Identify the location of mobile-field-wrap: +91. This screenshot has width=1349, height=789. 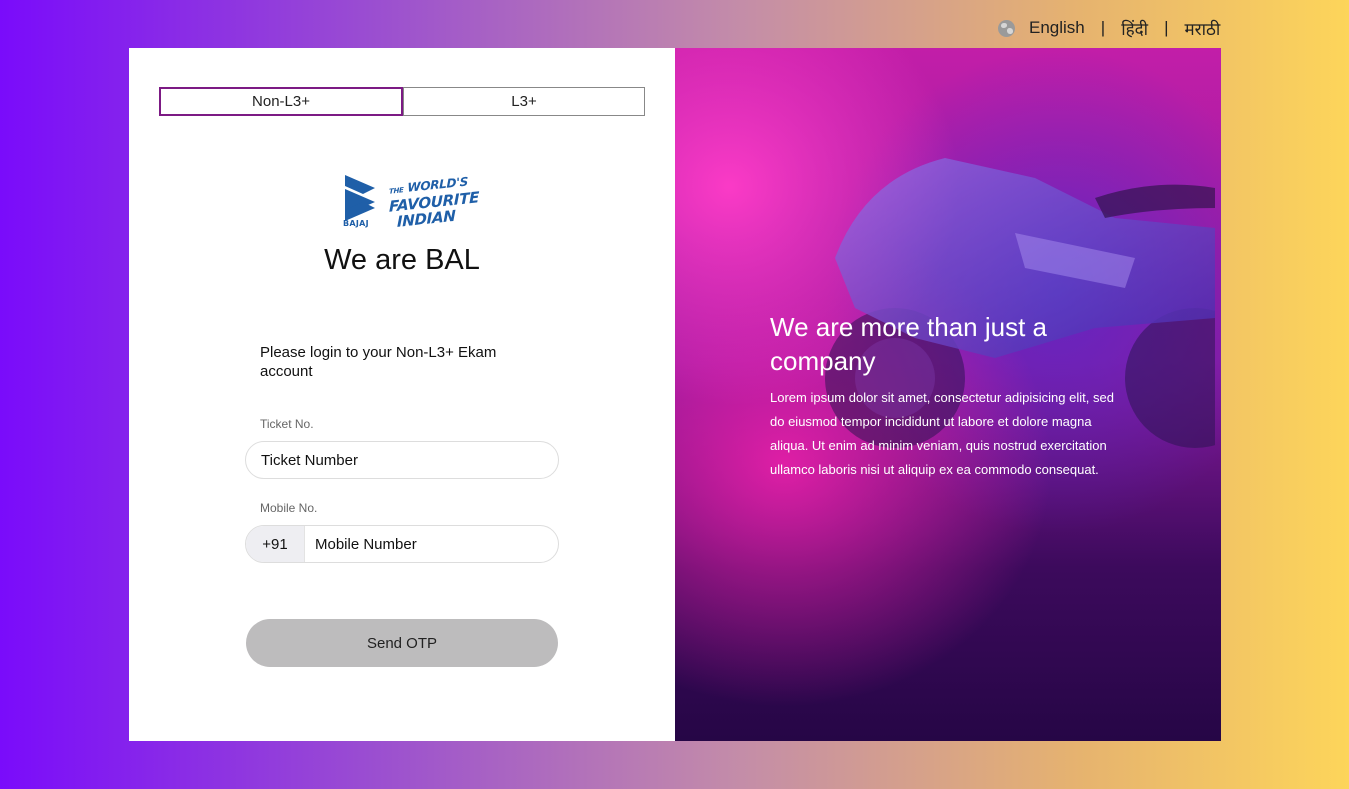
(402, 544).